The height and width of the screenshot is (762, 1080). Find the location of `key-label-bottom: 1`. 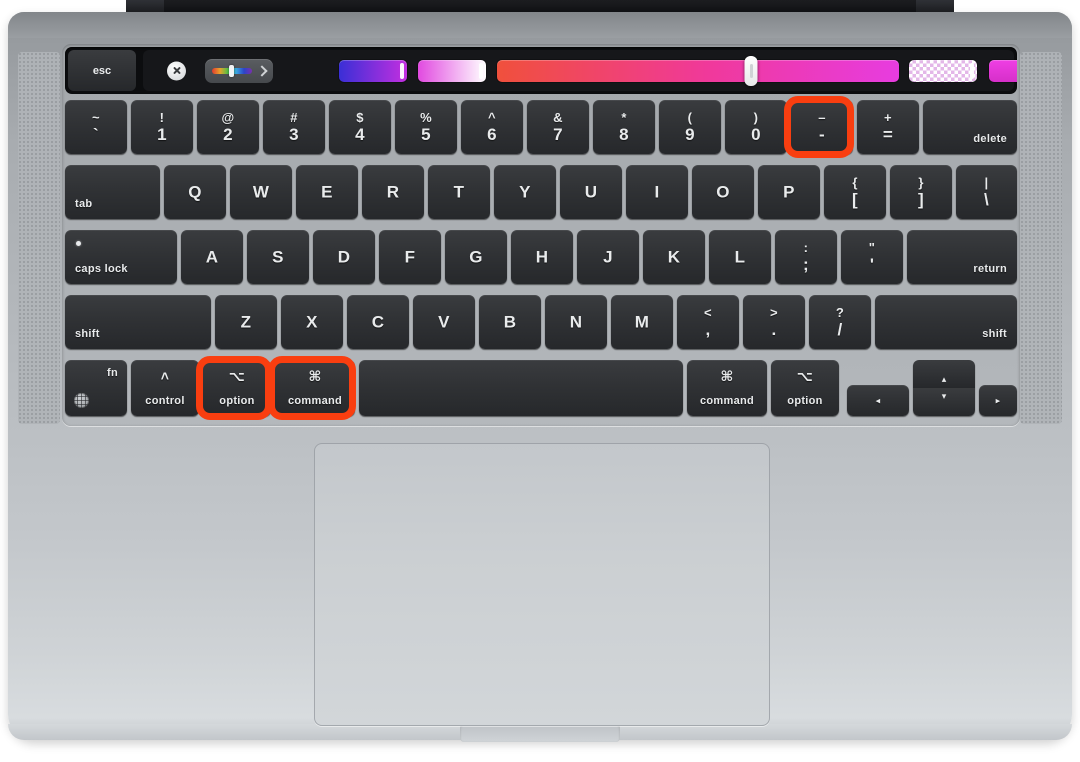

key-label-bottom: 1 is located at coordinates (162, 134).